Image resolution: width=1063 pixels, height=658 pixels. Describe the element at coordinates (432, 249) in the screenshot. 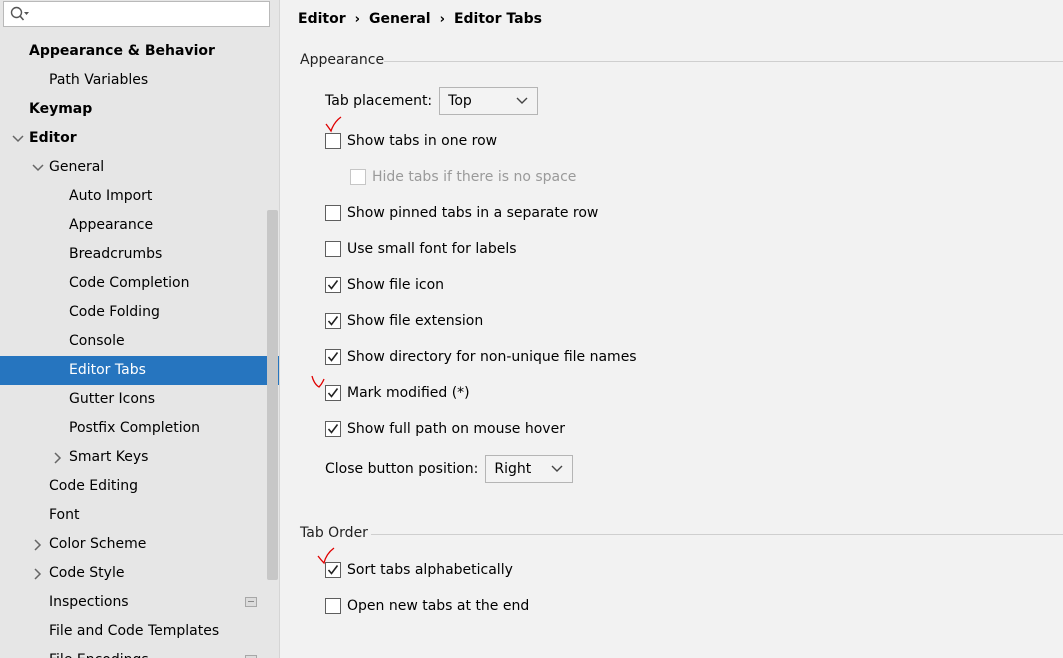

I see `checkbox-label: Use small font for labels` at that location.